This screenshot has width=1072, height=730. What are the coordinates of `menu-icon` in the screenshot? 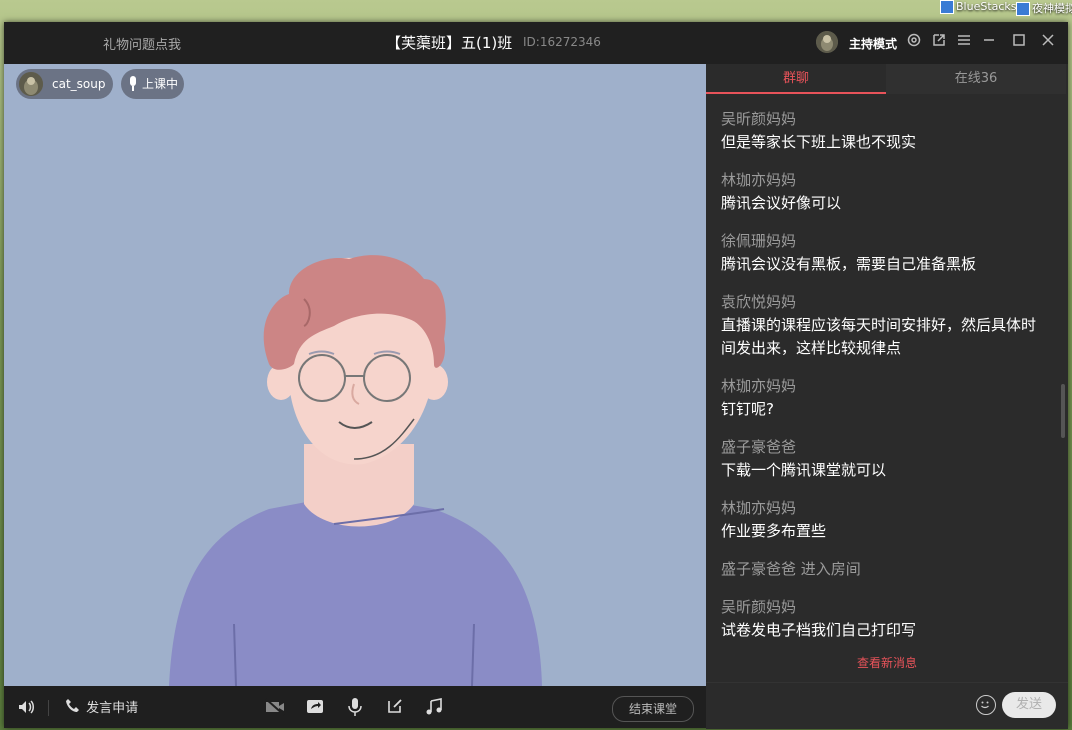 It's located at (964, 42).